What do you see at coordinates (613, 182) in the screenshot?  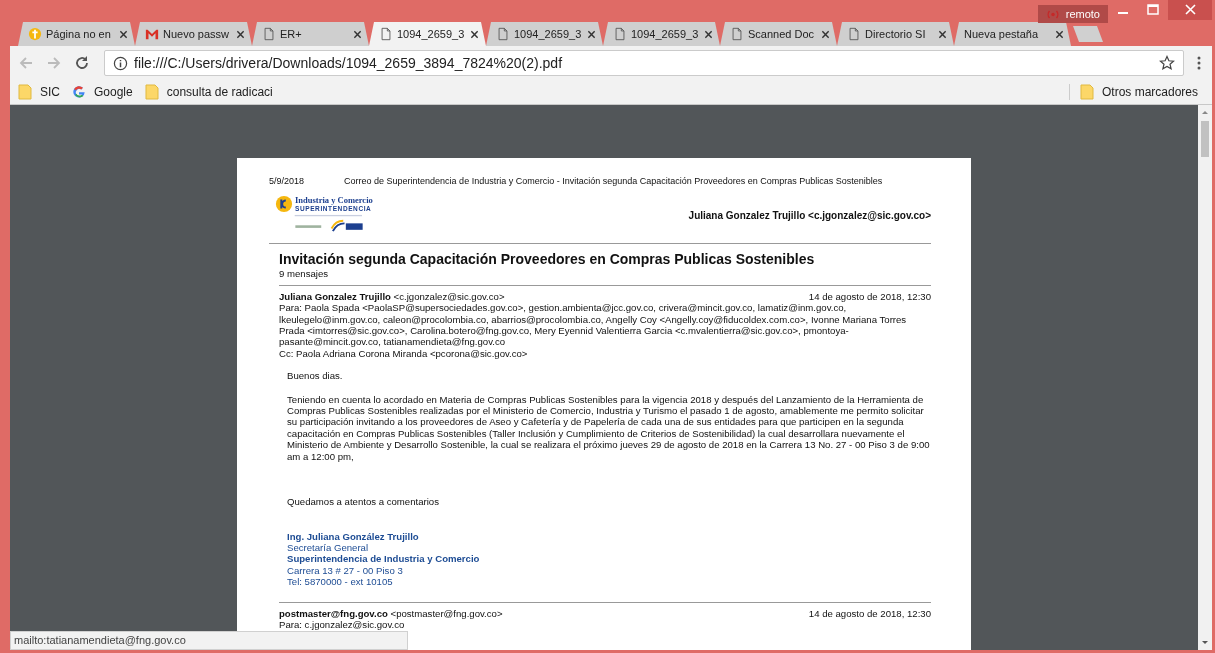 I see `print-title: Correo de Superintendencia de Industria y Comercio - Invitación segunda Capacitación Proveedores en Compras Publicas Sostenibles` at bounding box center [613, 182].